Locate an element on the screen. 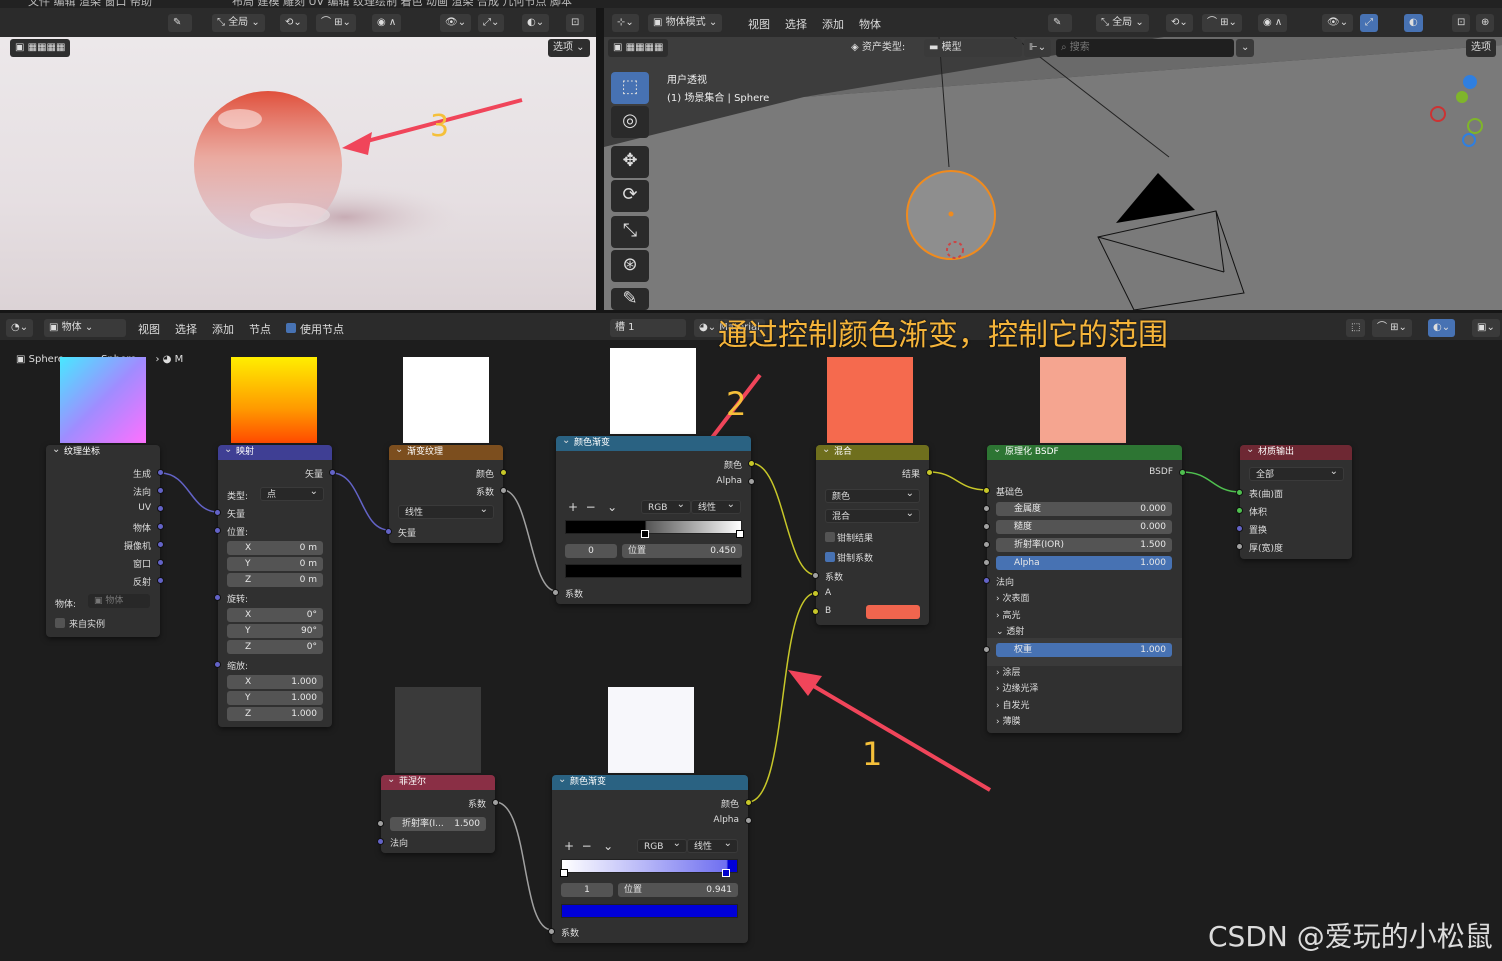 This screenshot has width=1502, height=961. socket-ramp2-fac is located at coordinates (551, 931).